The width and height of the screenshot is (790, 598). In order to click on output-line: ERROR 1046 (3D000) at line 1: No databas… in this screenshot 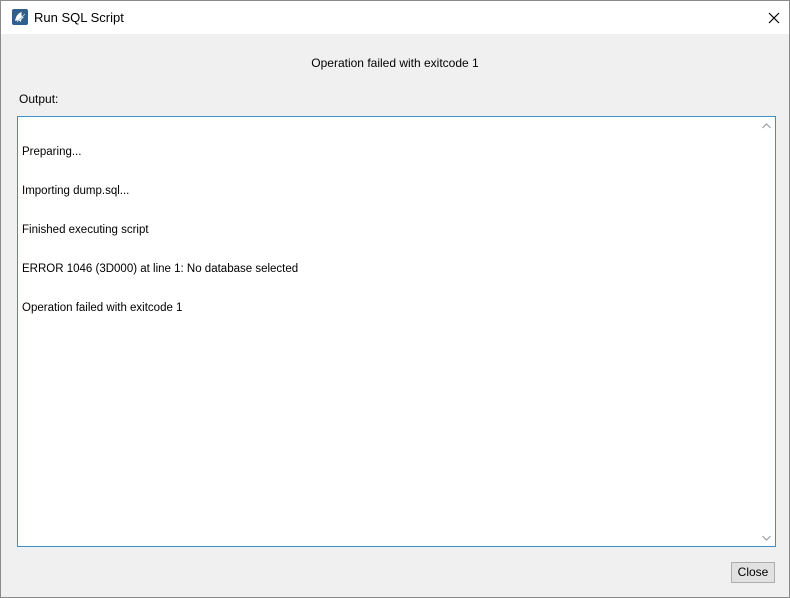, I will do `click(160, 269)`.